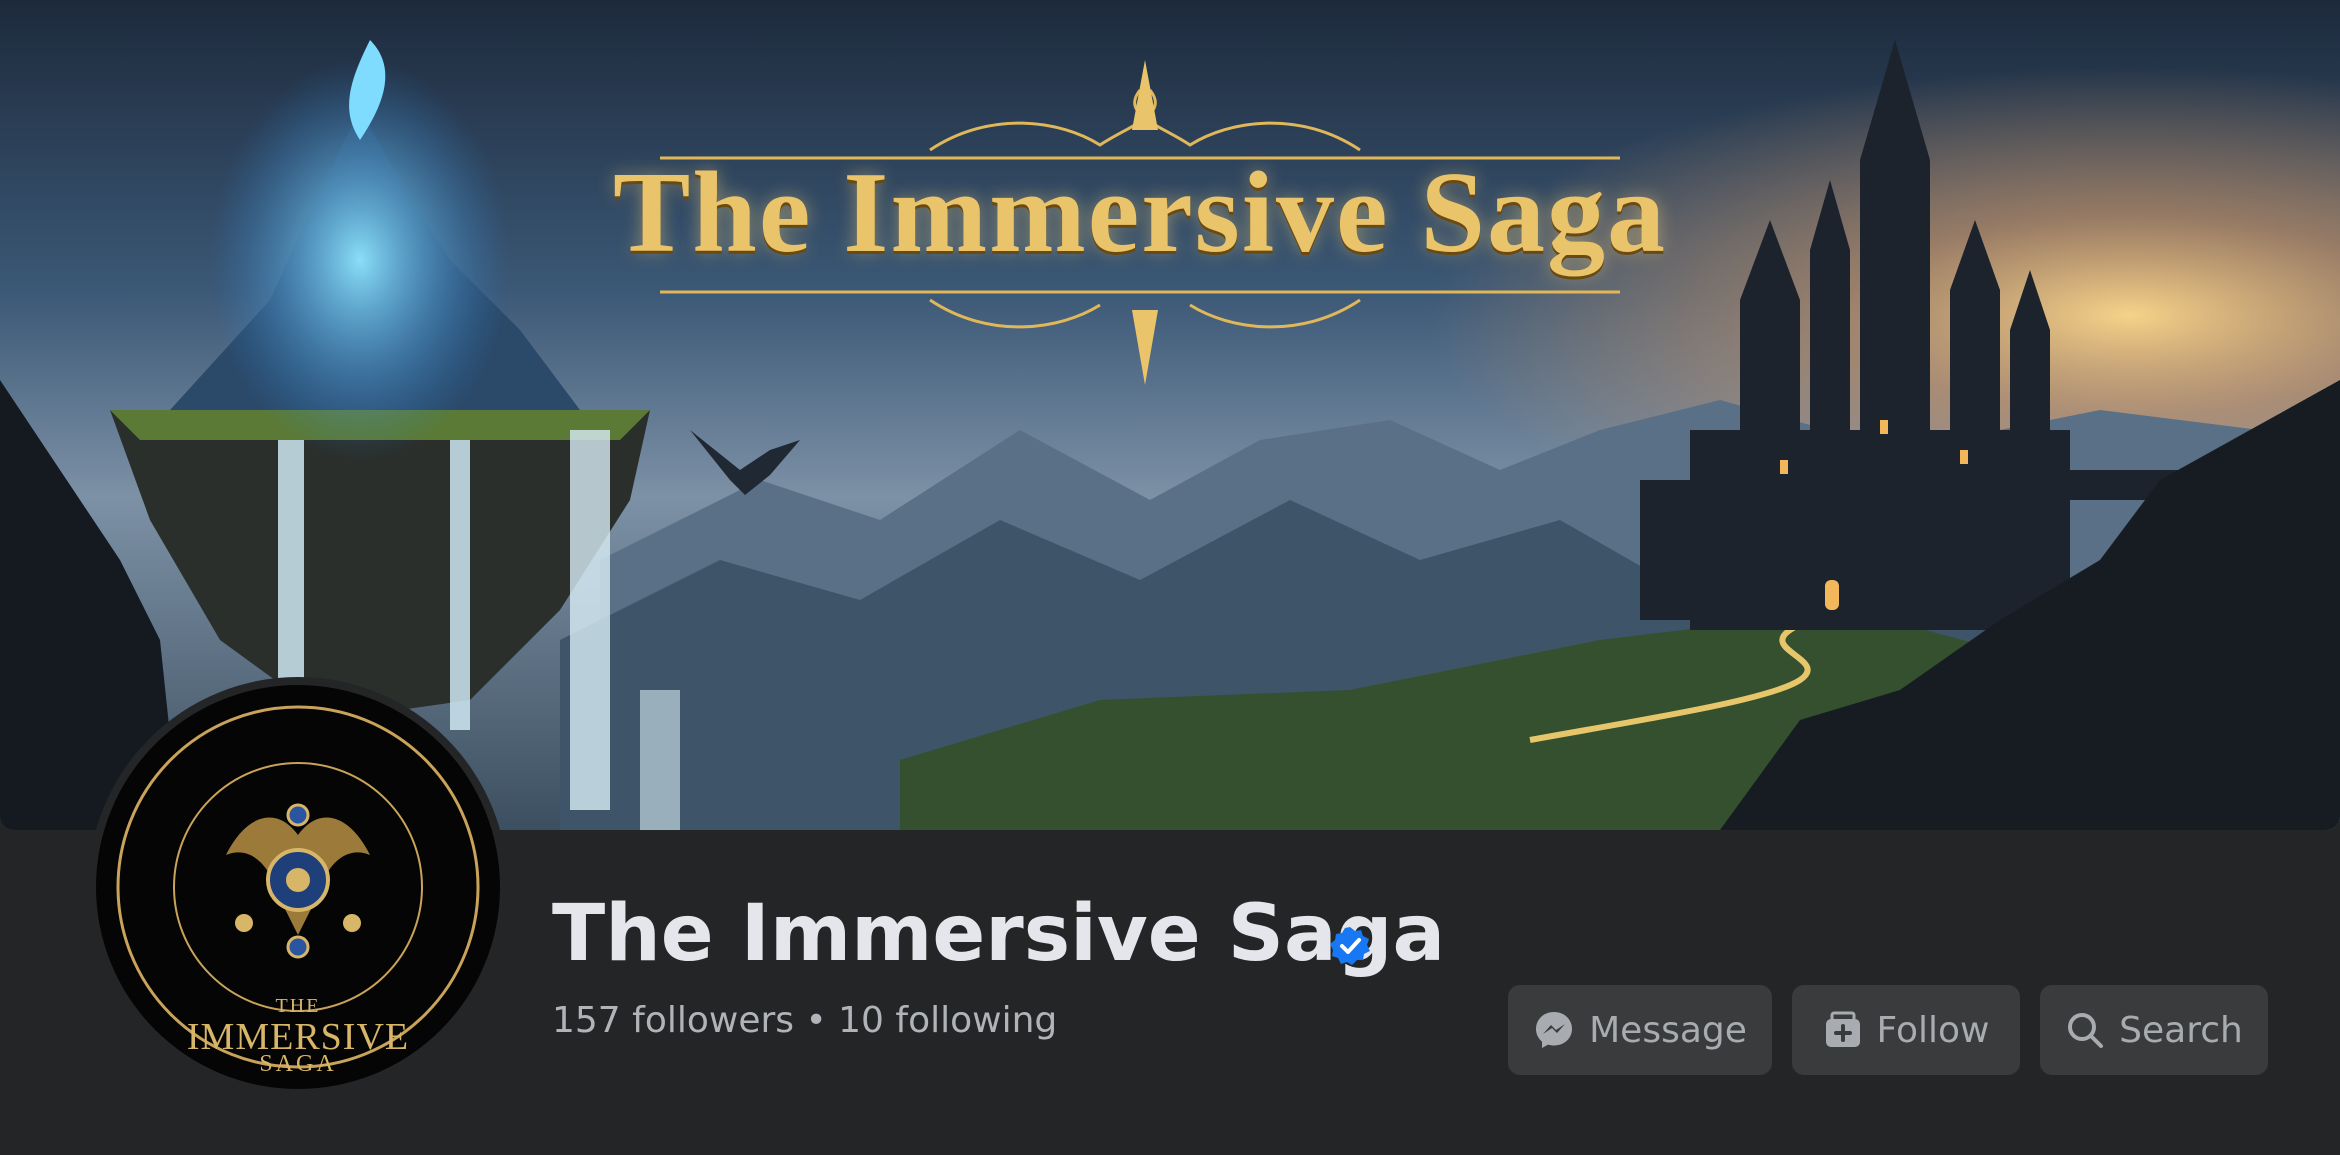  I want to click on page-title: The Immersive Saga, so click(999, 934).